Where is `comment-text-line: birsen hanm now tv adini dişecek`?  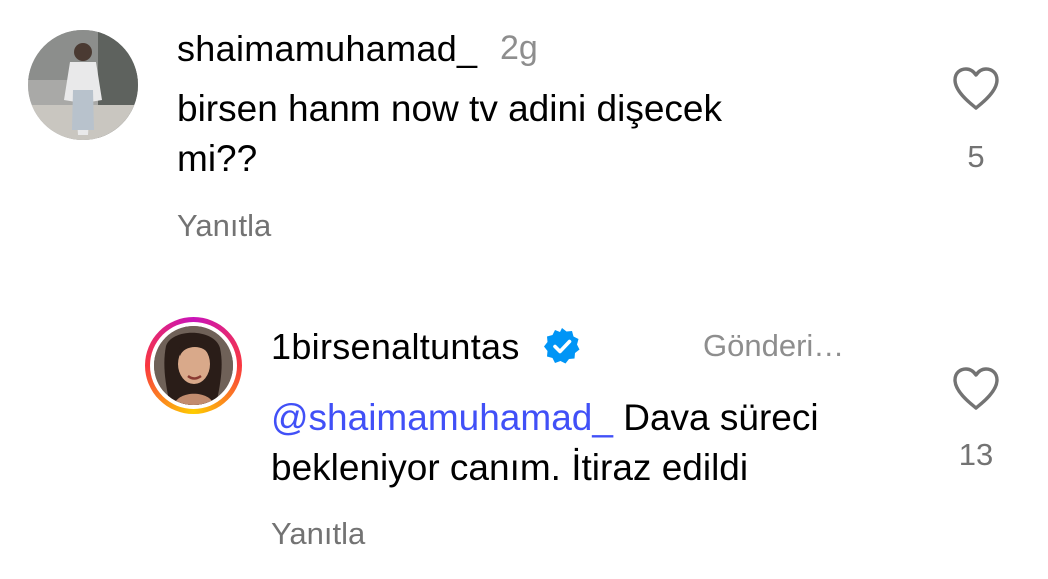
comment-text-line: birsen hanm now tv adini dişecek is located at coordinates (450, 108).